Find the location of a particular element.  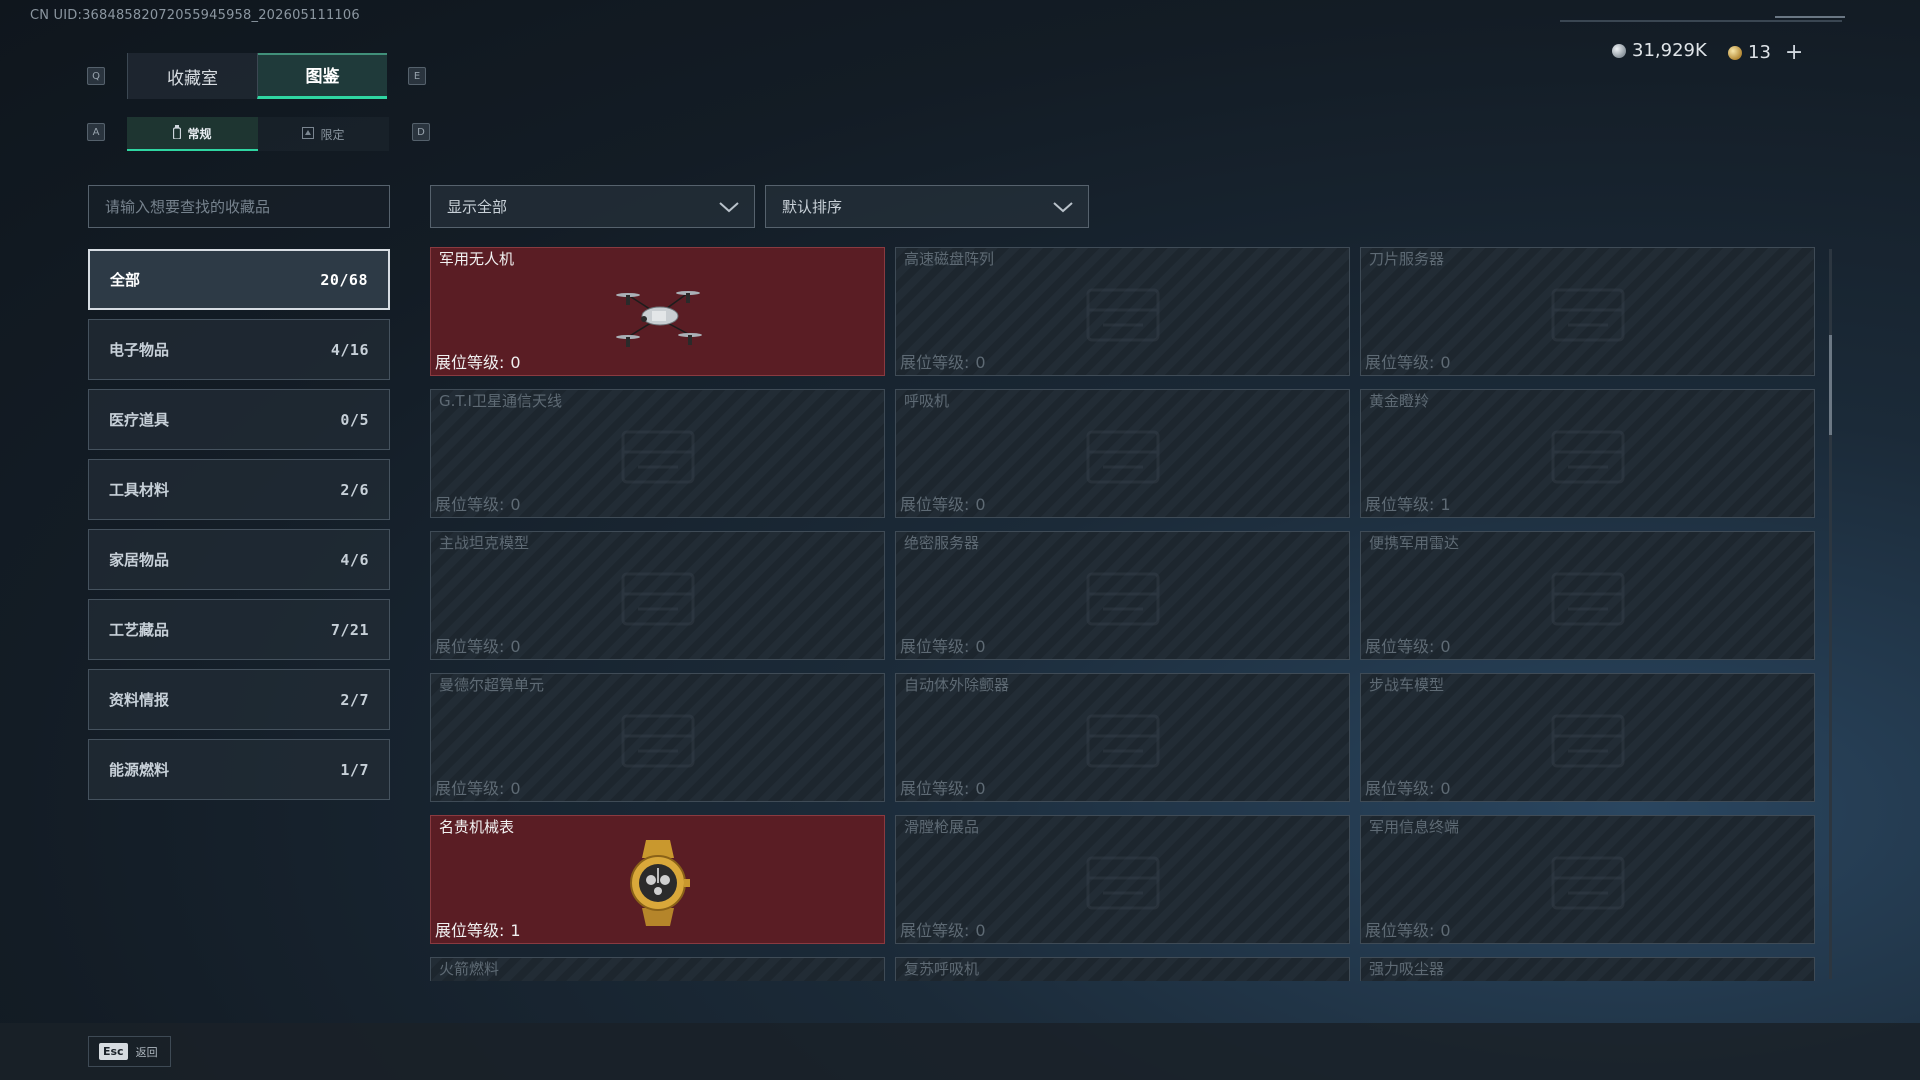

item-name: 绝密服务器 is located at coordinates (942, 543).